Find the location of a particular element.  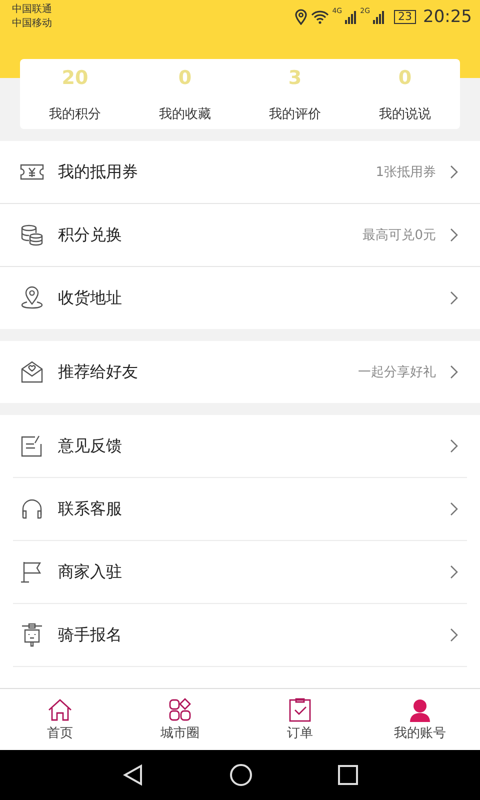

note-icon is located at coordinates (32, 446).